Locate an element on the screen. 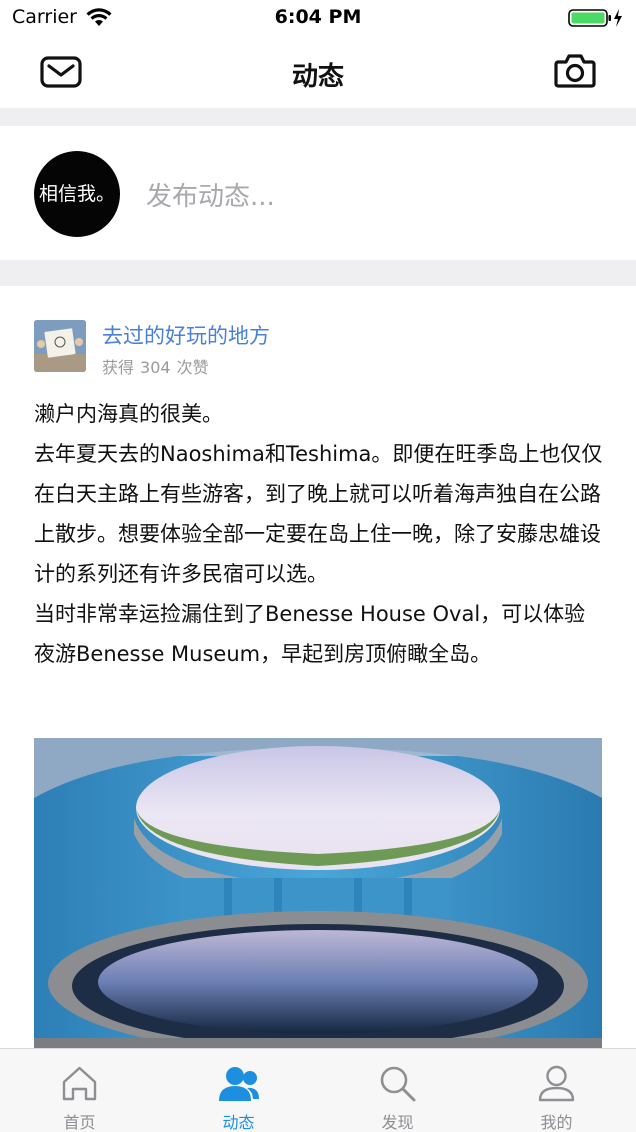  tab-home: 首页 is located at coordinates (79, 1090).